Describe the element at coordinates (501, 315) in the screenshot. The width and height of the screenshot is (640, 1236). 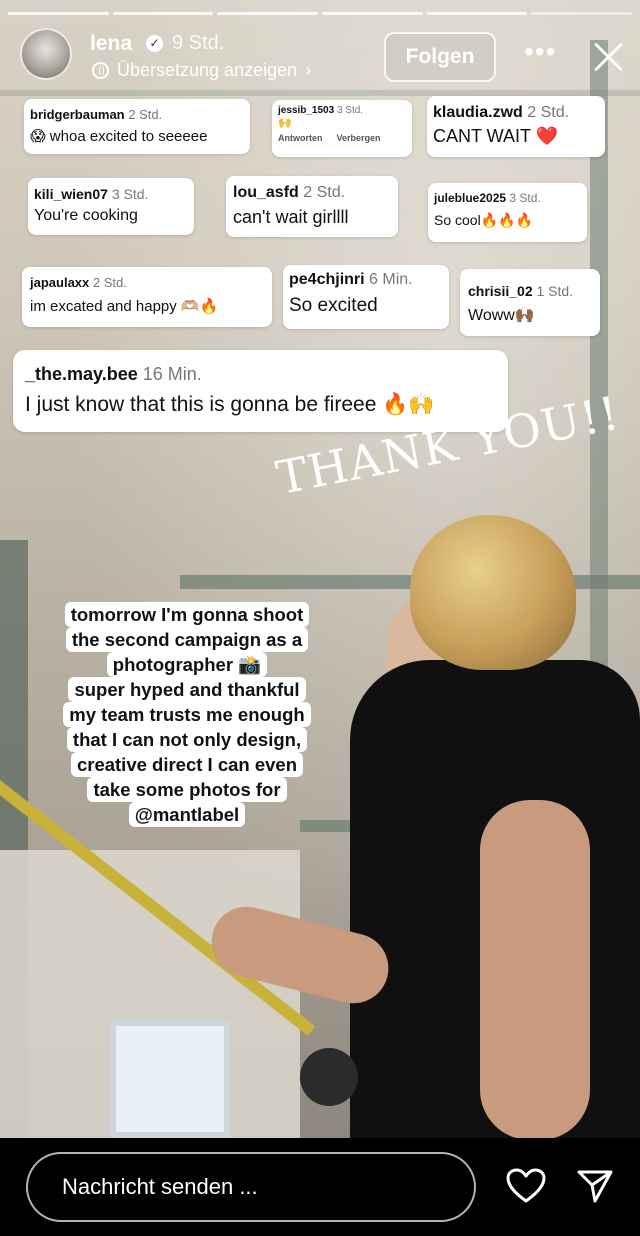
I see `comment-text: Woww🙌🏾` at that location.